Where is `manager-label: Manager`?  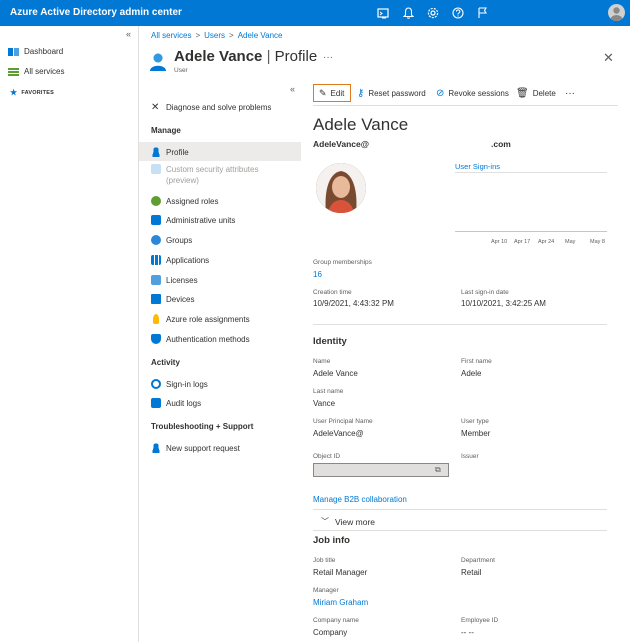 manager-label: Manager is located at coordinates (326, 590).